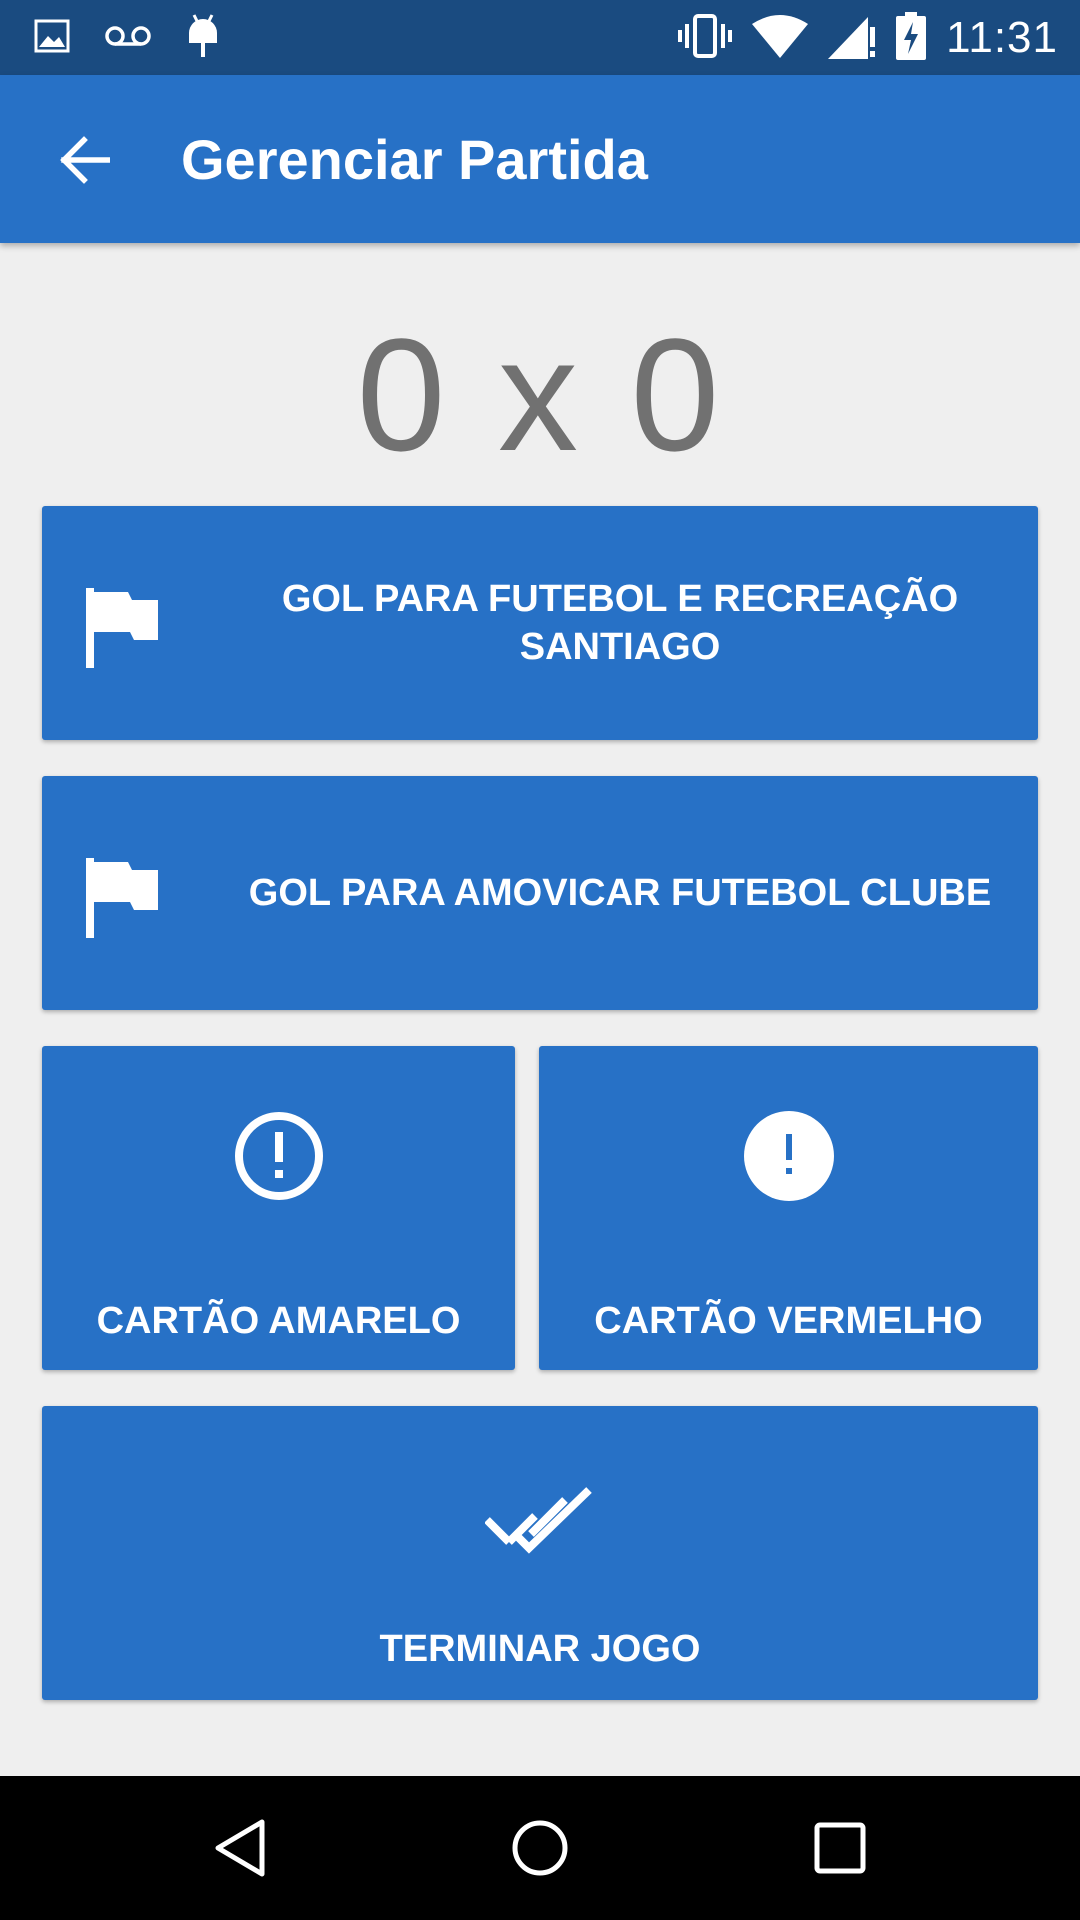 The width and height of the screenshot is (1080, 1920). Describe the element at coordinates (620, 893) in the screenshot. I see `goal-away-label: GOL PARA AMOVICAR FUTEBOL CLUBE` at that location.